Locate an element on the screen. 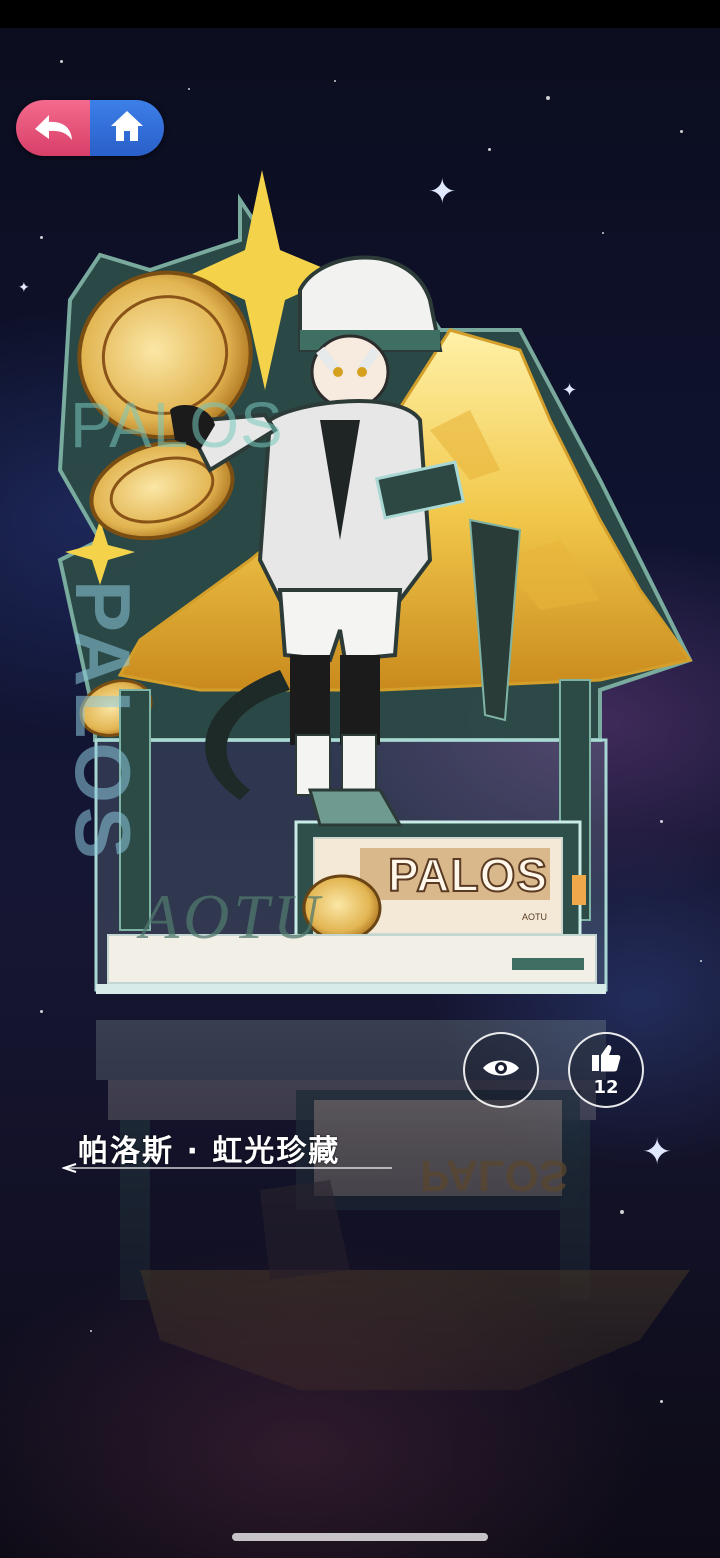 The height and width of the screenshot is (1558, 720). eye-icon is located at coordinates (501, 1070).